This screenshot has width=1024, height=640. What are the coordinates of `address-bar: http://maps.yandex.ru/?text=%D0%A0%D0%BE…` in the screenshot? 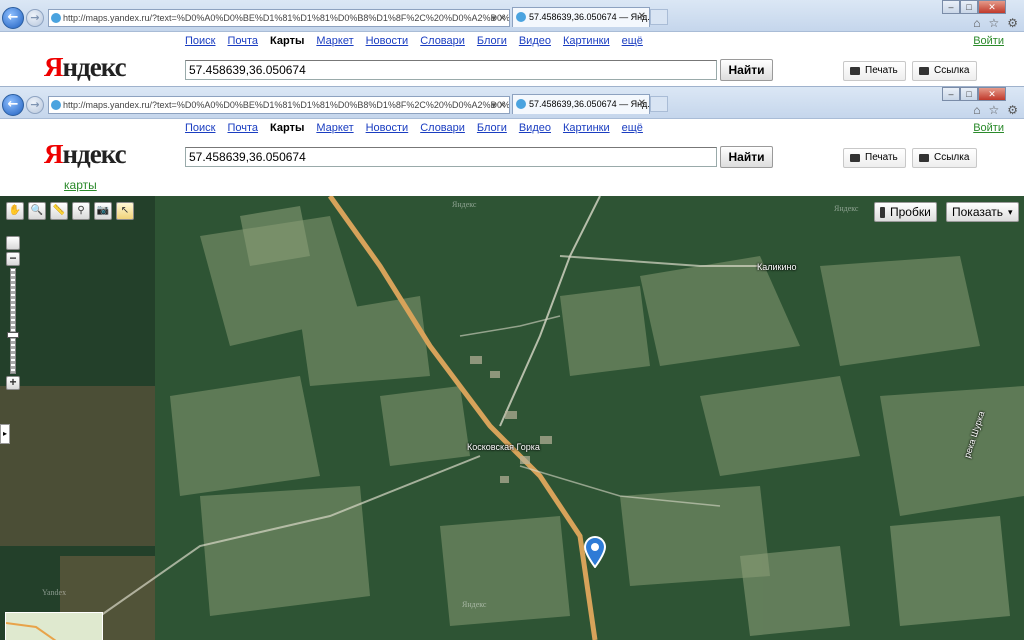 It's located at (279, 18).